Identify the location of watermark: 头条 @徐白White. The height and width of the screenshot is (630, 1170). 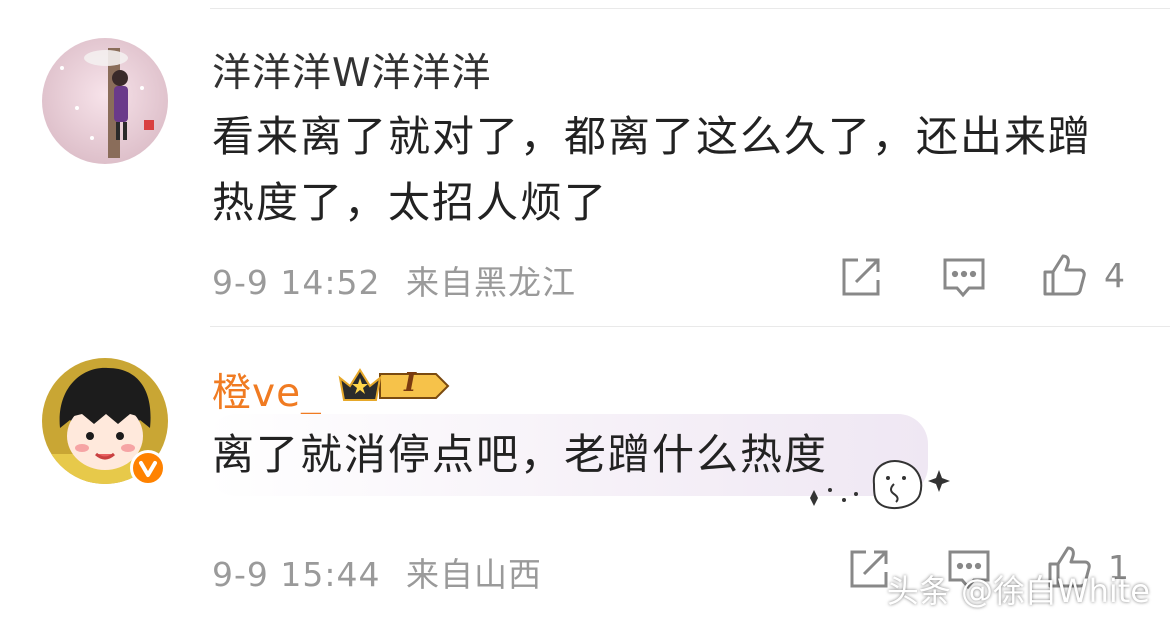
(1018, 591).